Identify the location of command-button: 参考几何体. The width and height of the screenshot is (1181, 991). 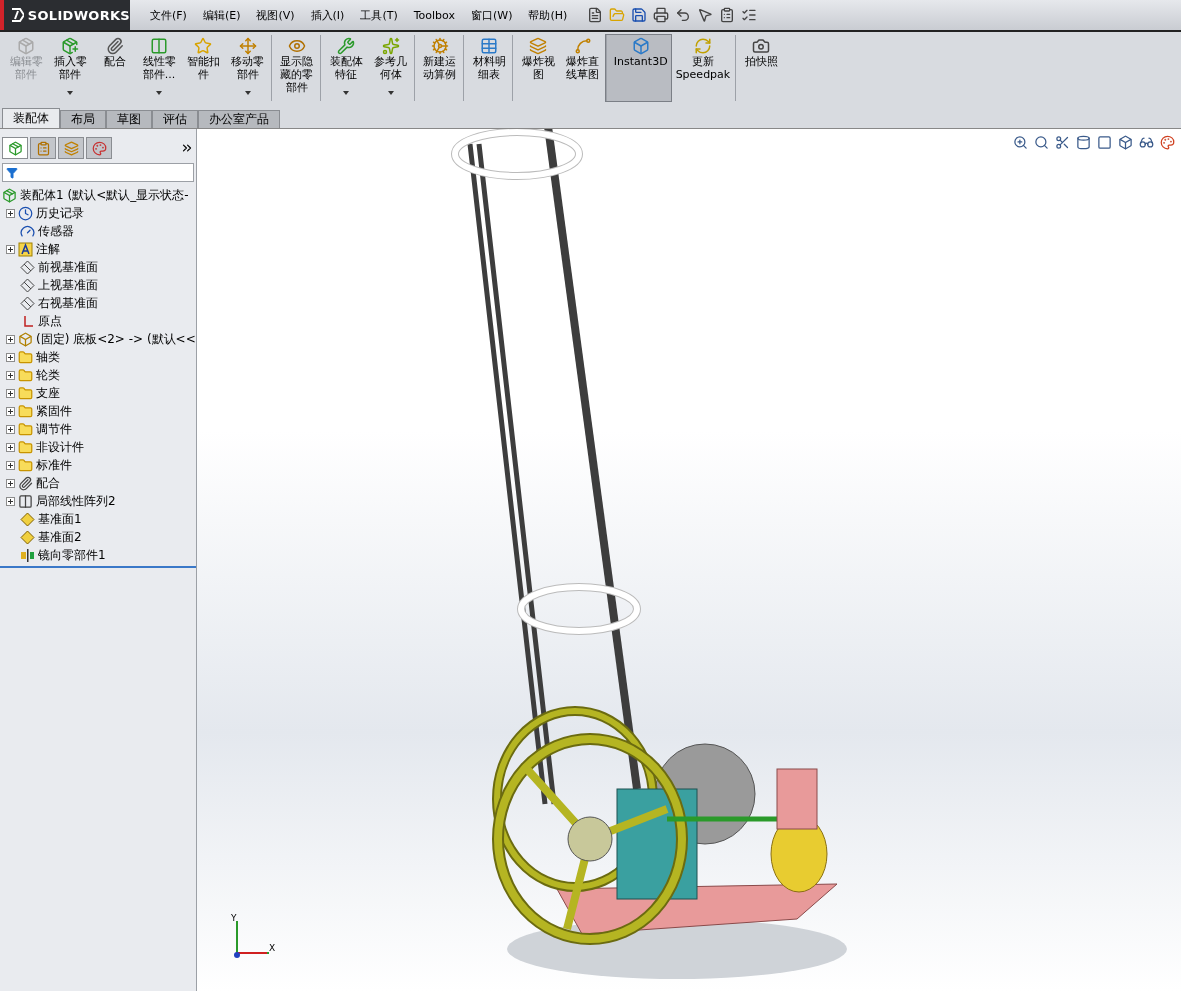
(390, 68).